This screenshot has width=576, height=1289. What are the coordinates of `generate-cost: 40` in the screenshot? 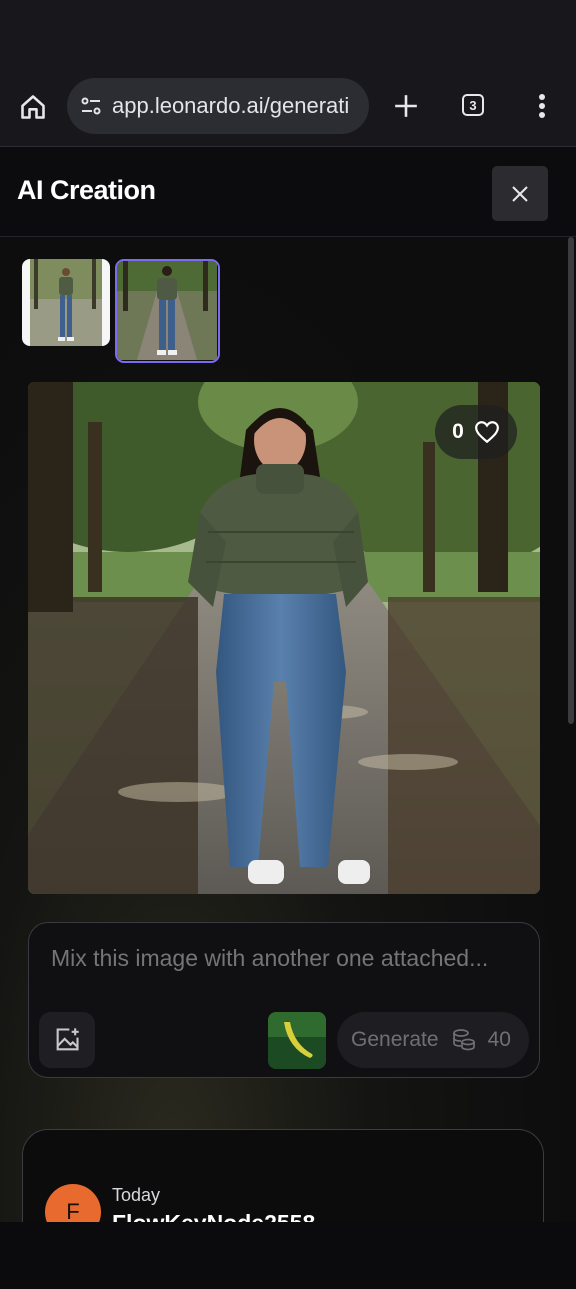 It's located at (499, 1039).